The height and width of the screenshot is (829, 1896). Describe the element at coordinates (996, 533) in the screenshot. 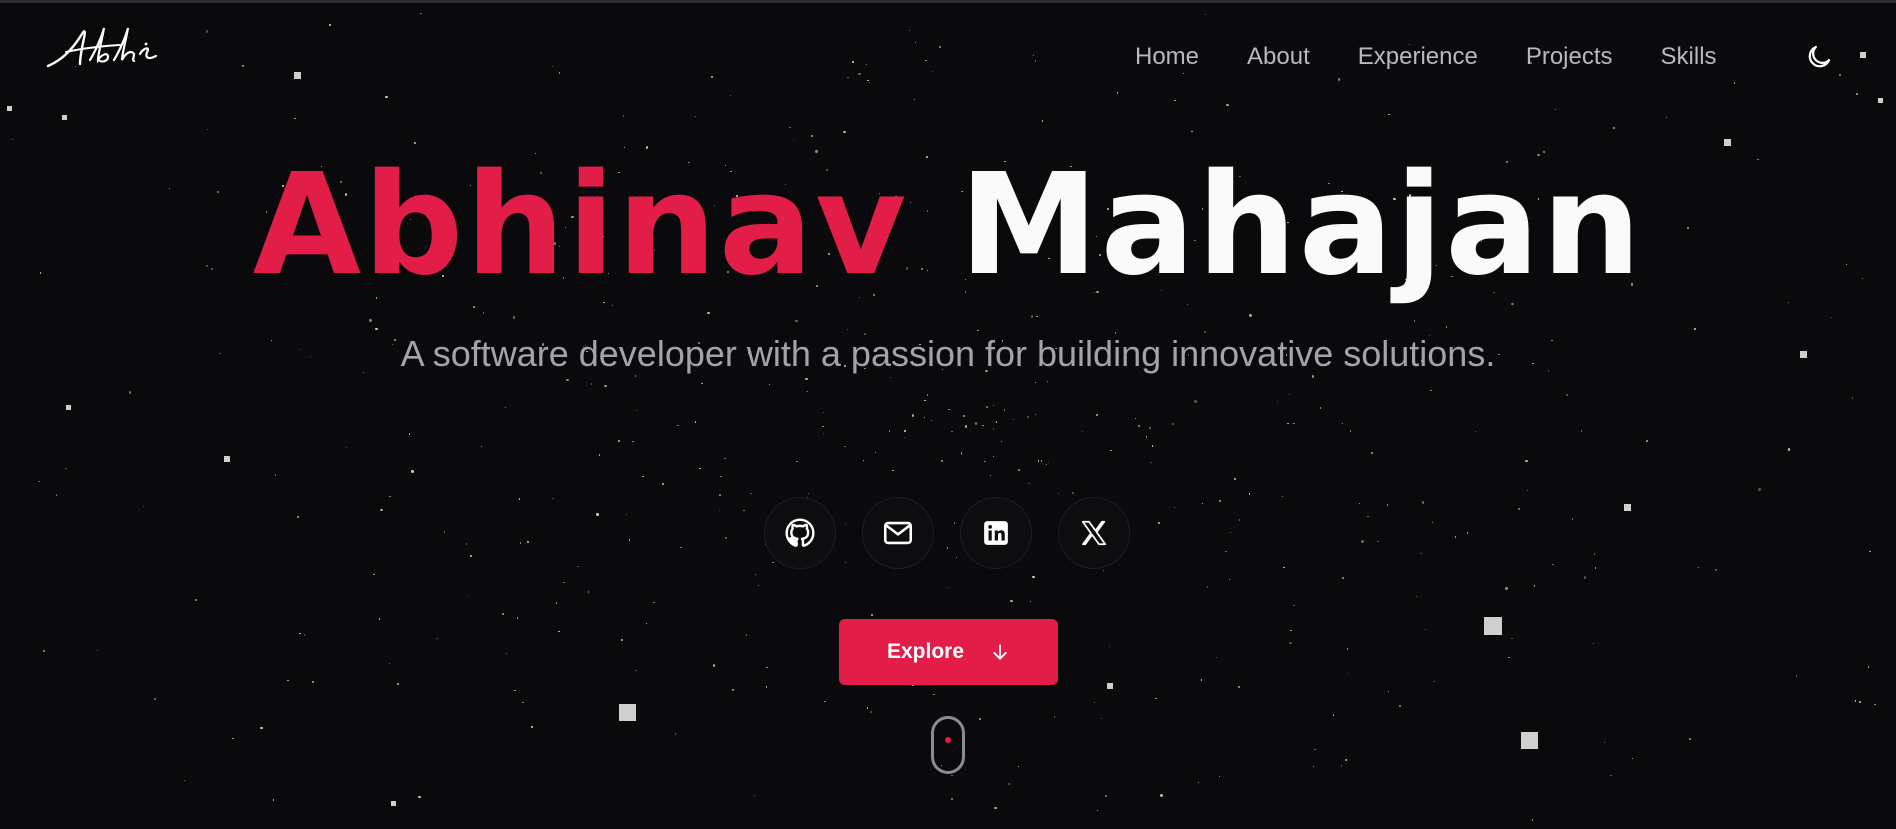

I see `linkedin-link` at that location.